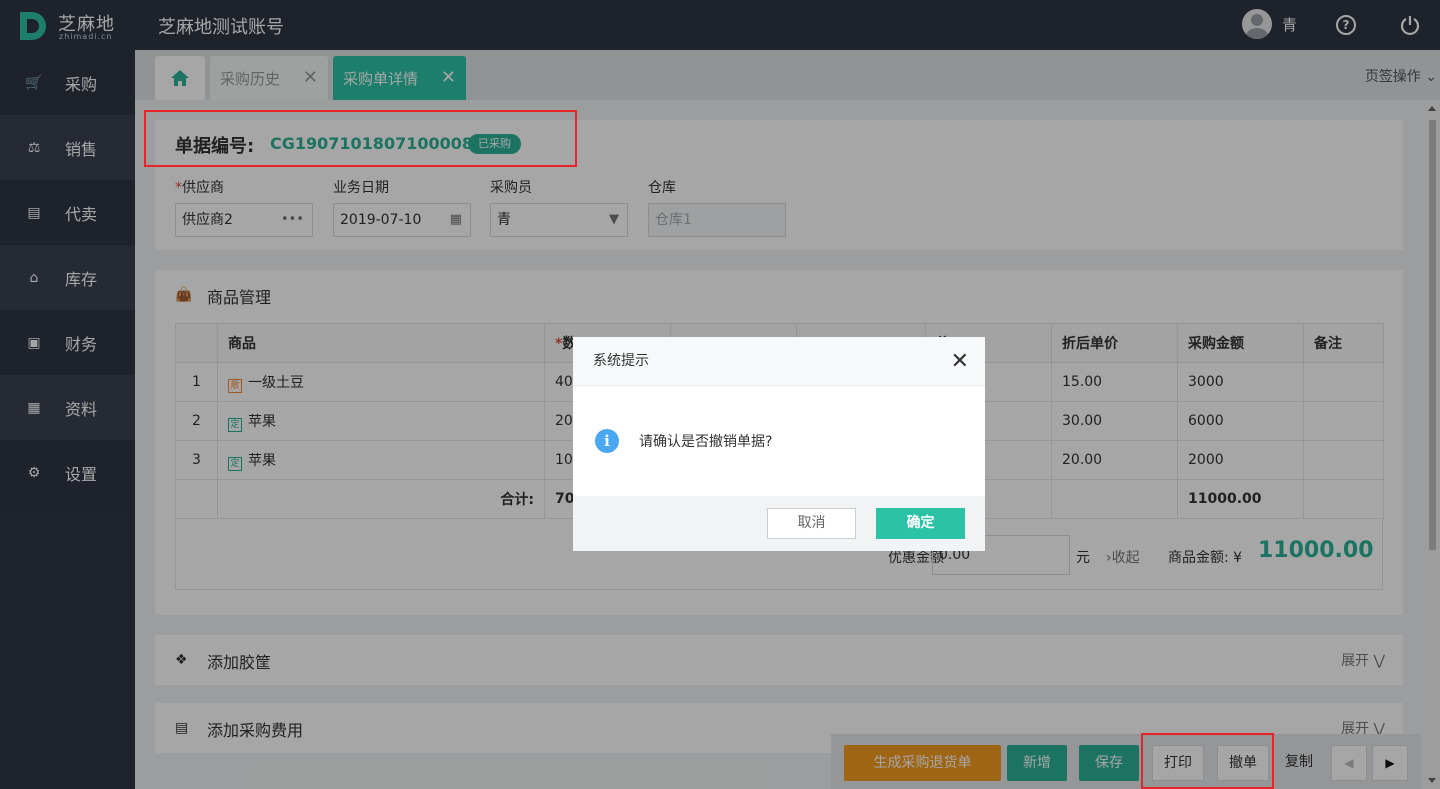  What do you see at coordinates (811, 523) in the screenshot?
I see `cancel-button: 取消` at bounding box center [811, 523].